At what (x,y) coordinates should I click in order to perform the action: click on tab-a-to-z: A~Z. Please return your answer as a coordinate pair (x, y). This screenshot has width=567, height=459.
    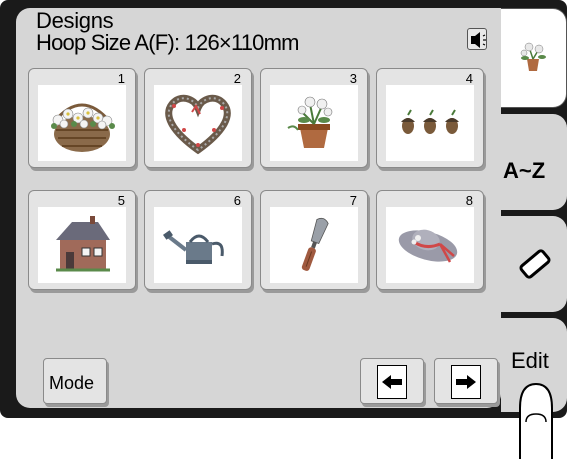
    Looking at the image, I should click on (534, 162).